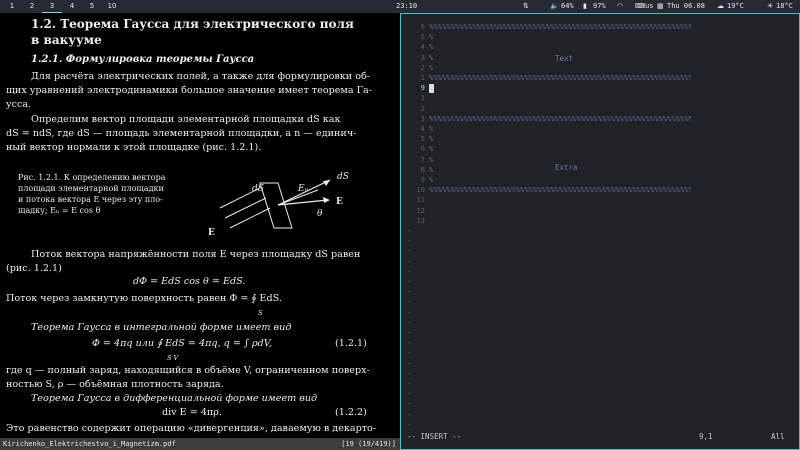 The height and width of the screenshot is (450, 800). Describe the element at coordinates (784, 6) in the screenshot. I see `temperature-2: 18°C` at that location.